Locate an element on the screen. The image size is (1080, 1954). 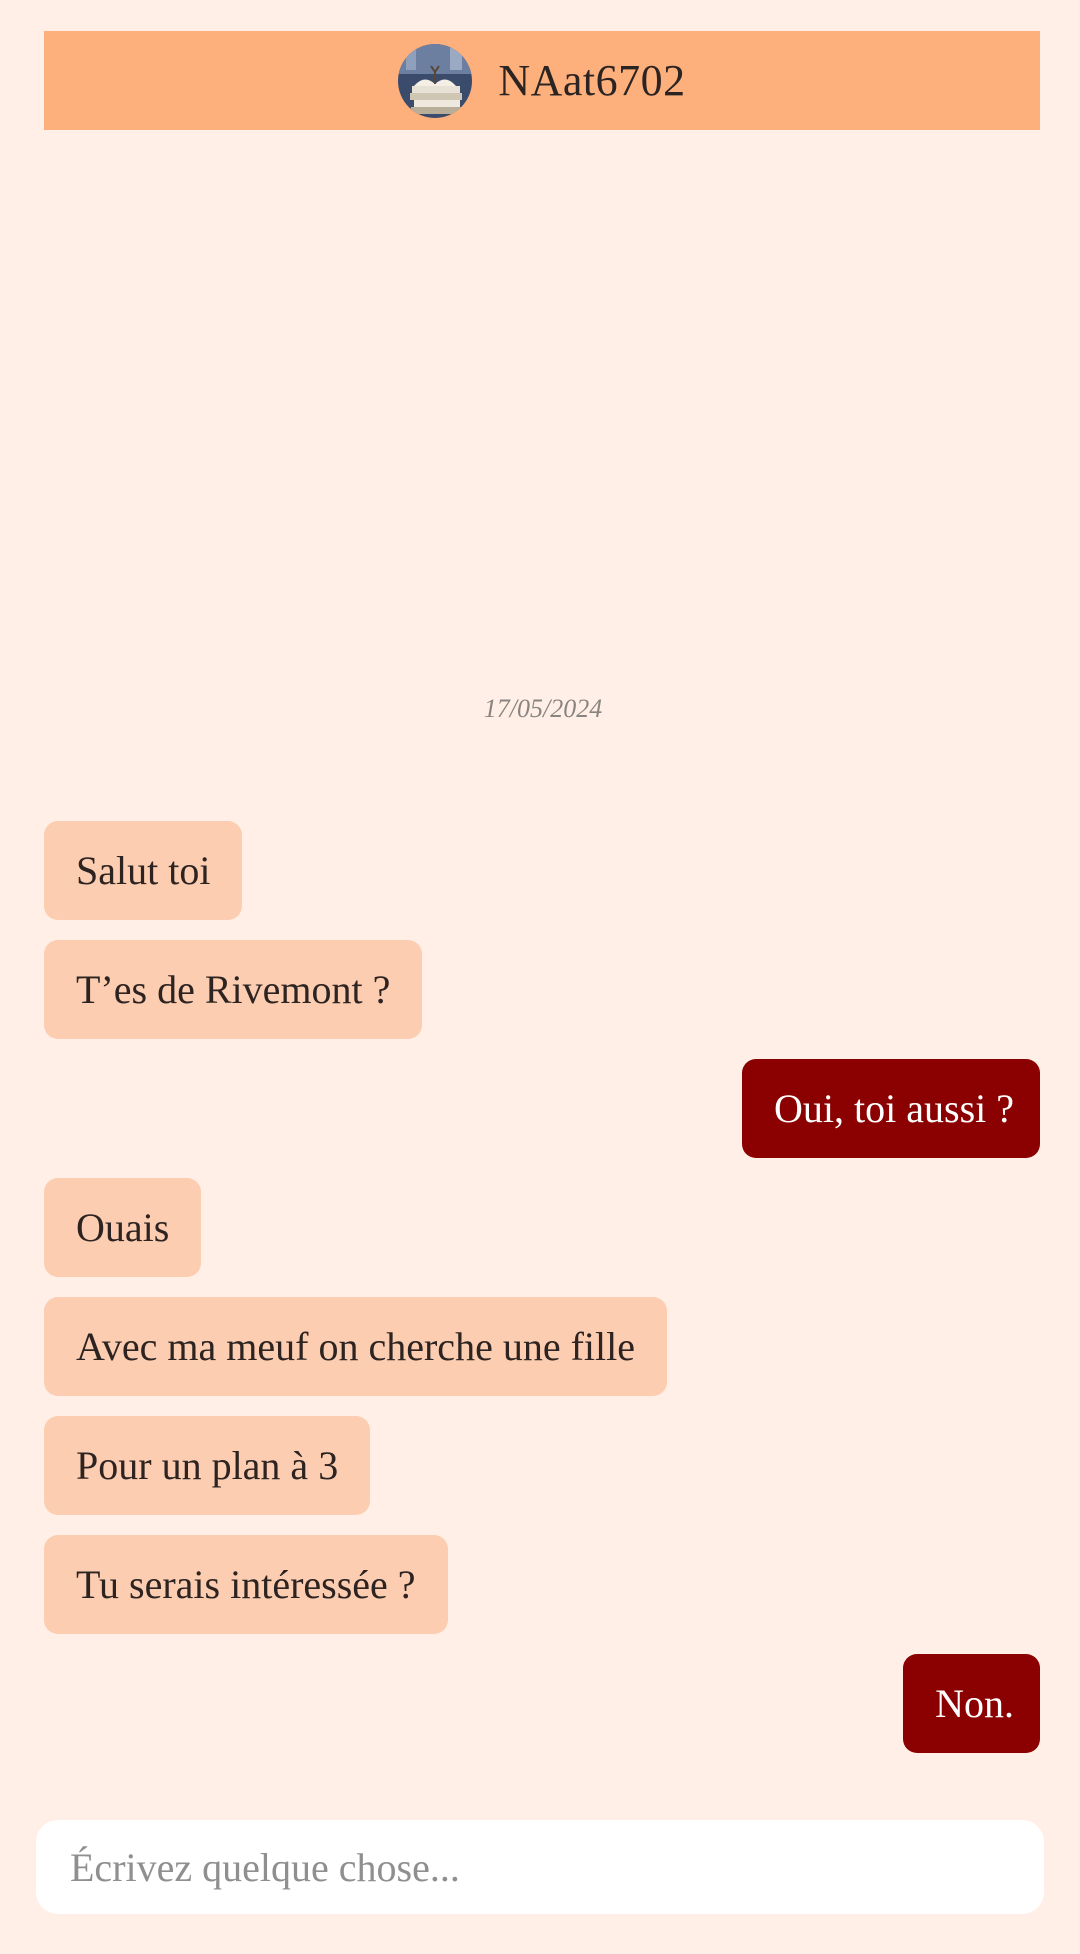
message-input is located at coordinates (540, 1867).